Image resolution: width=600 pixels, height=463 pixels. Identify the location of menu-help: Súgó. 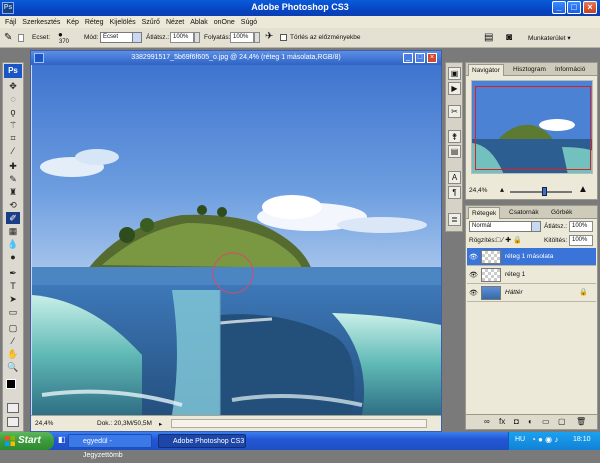
(249, 22).